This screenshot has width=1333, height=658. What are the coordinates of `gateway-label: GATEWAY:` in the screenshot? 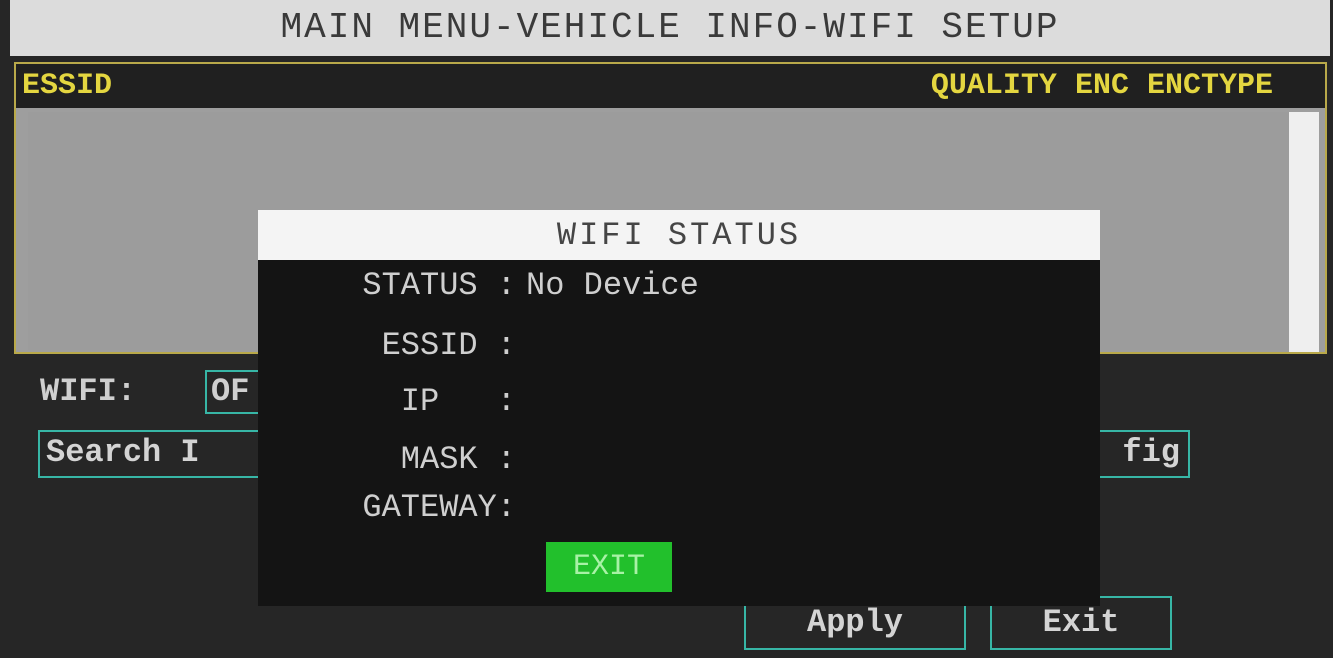 It's located at (439, 507).